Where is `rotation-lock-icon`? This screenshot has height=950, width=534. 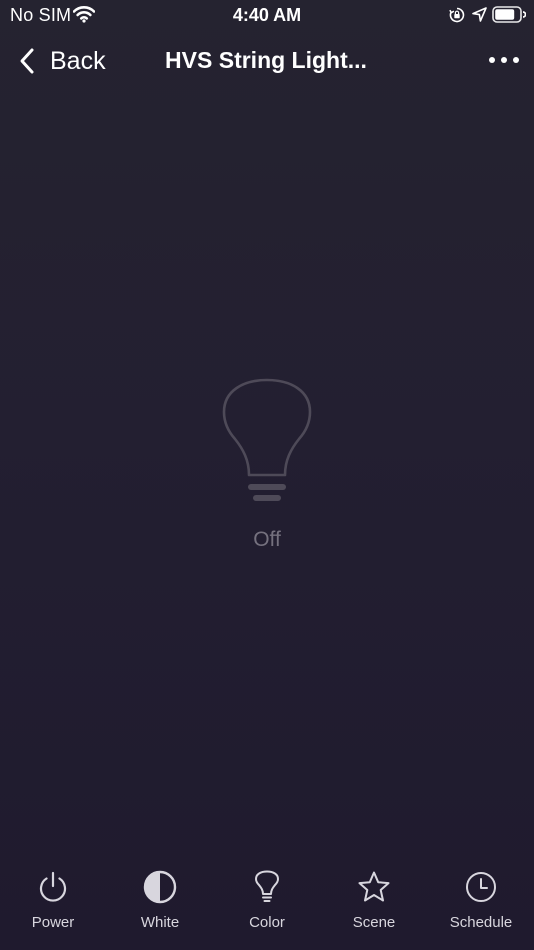
rotation-lock-icon is located at coordinates (457, 15).